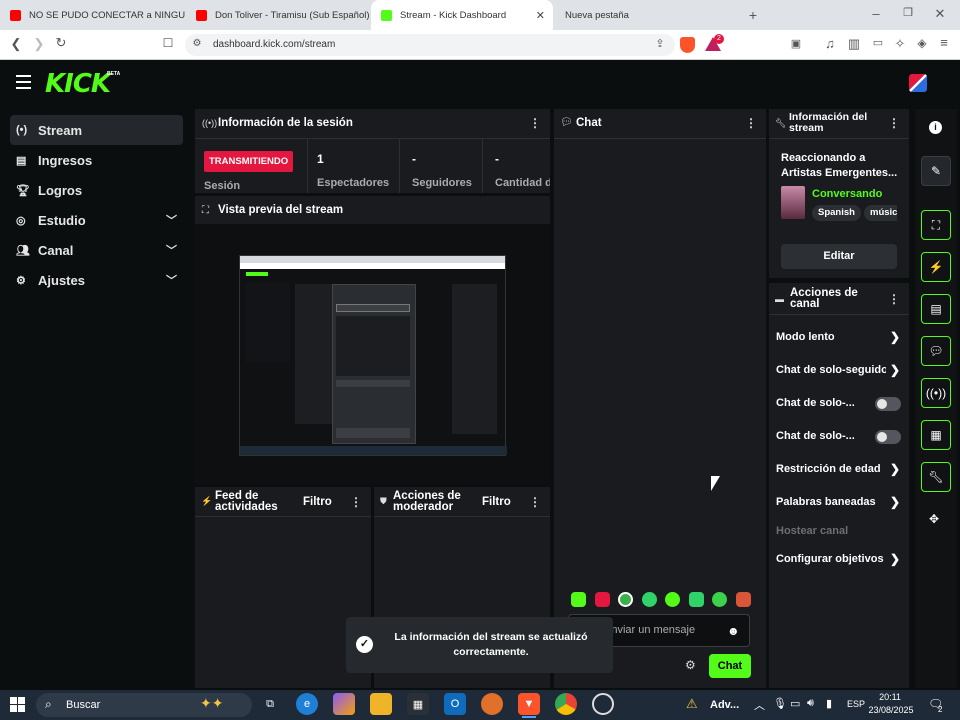  I want to click on firefox-icon, so click(492, 704).